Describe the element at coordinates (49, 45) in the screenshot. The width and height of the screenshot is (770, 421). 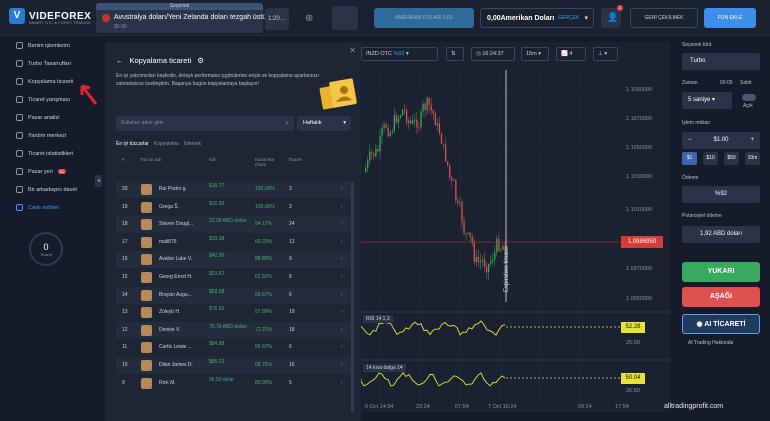
I see `sidebar-item-label: Benim işlemlerim` at that location.